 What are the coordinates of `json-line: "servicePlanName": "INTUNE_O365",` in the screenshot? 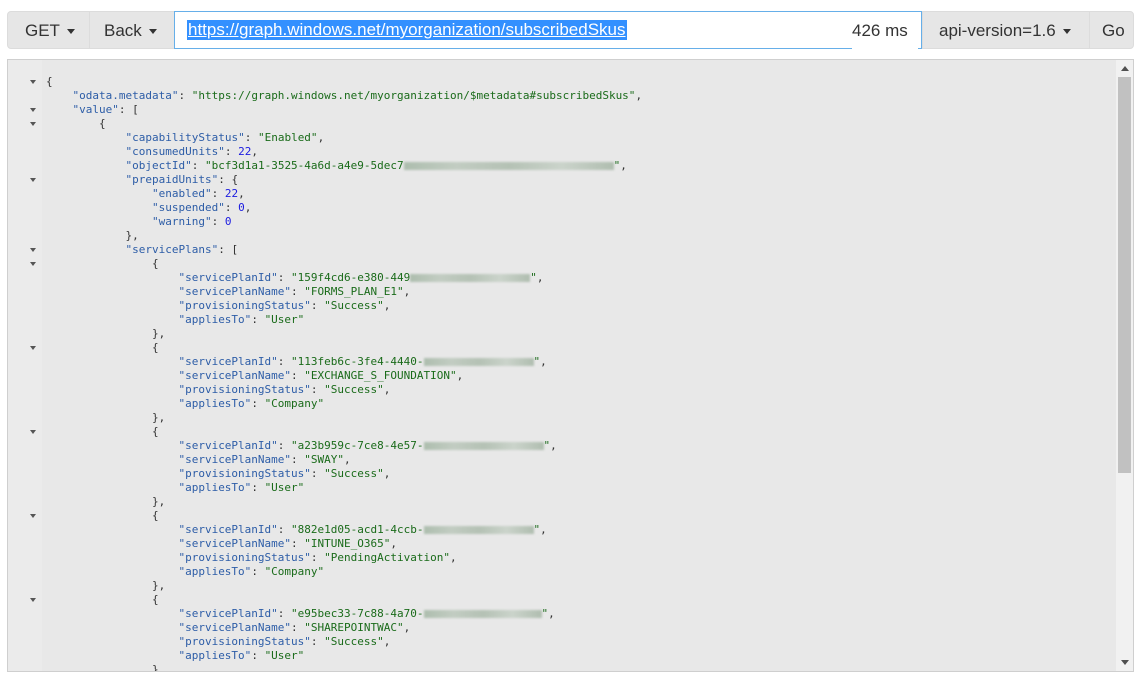 It's located at (288, 543).